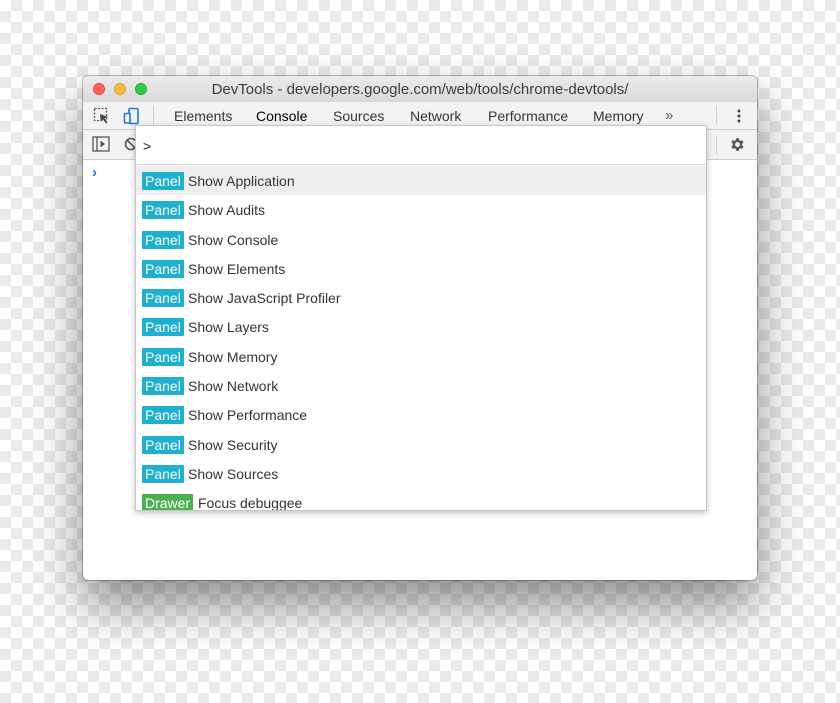  What do you see at coordinates (421, 145) in the screenshot?
I see `command-menu-input: >` at bounding box center [421, 145].